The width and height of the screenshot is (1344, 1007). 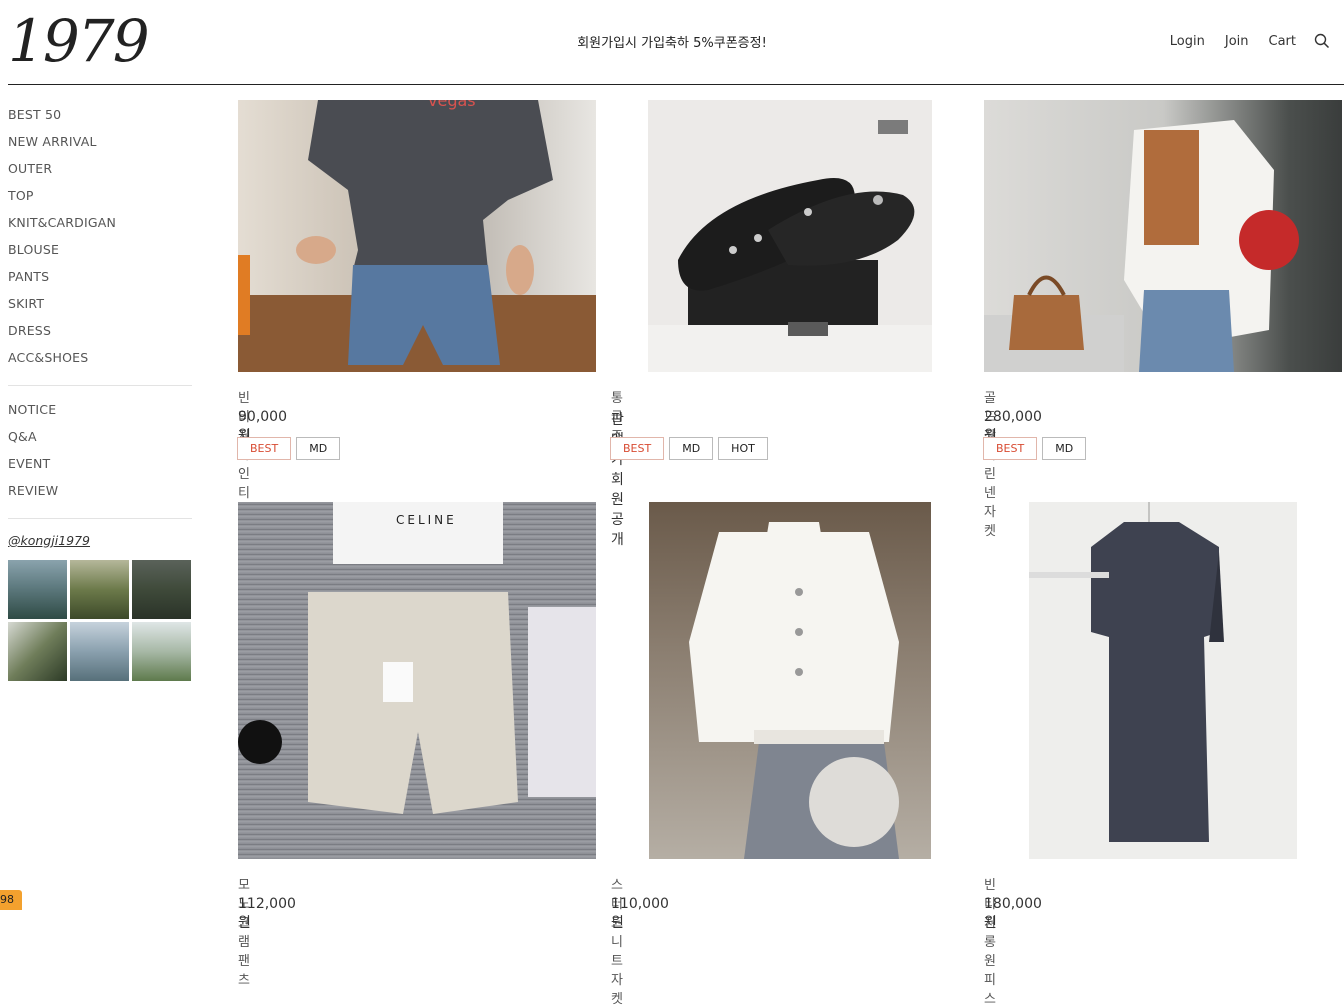 I want to click on sidebar-item-notice: NOTICE, so click(x=100, y=413).